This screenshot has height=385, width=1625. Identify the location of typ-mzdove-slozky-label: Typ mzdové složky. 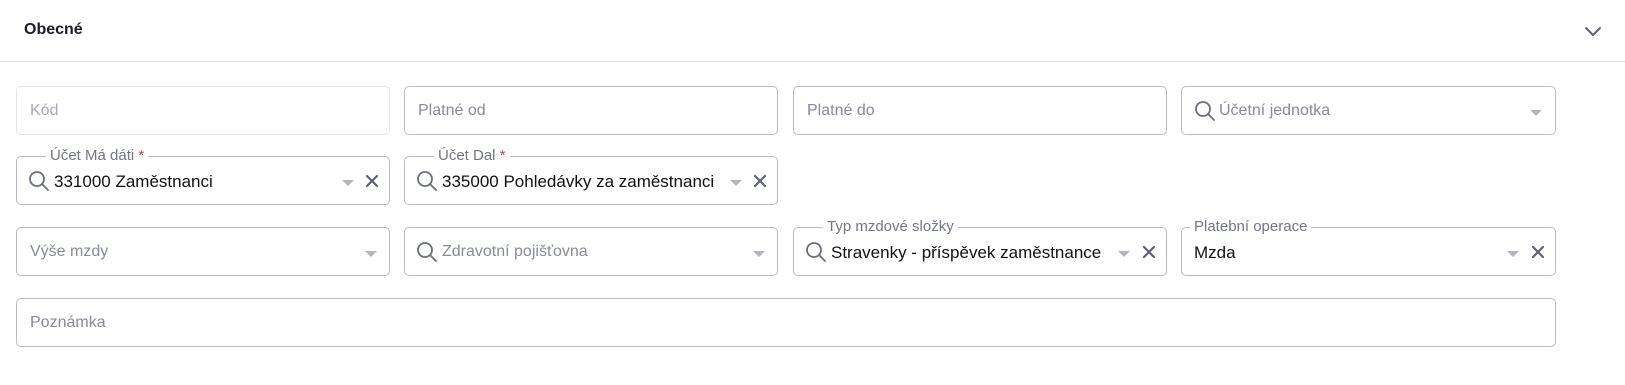
(890, 227).